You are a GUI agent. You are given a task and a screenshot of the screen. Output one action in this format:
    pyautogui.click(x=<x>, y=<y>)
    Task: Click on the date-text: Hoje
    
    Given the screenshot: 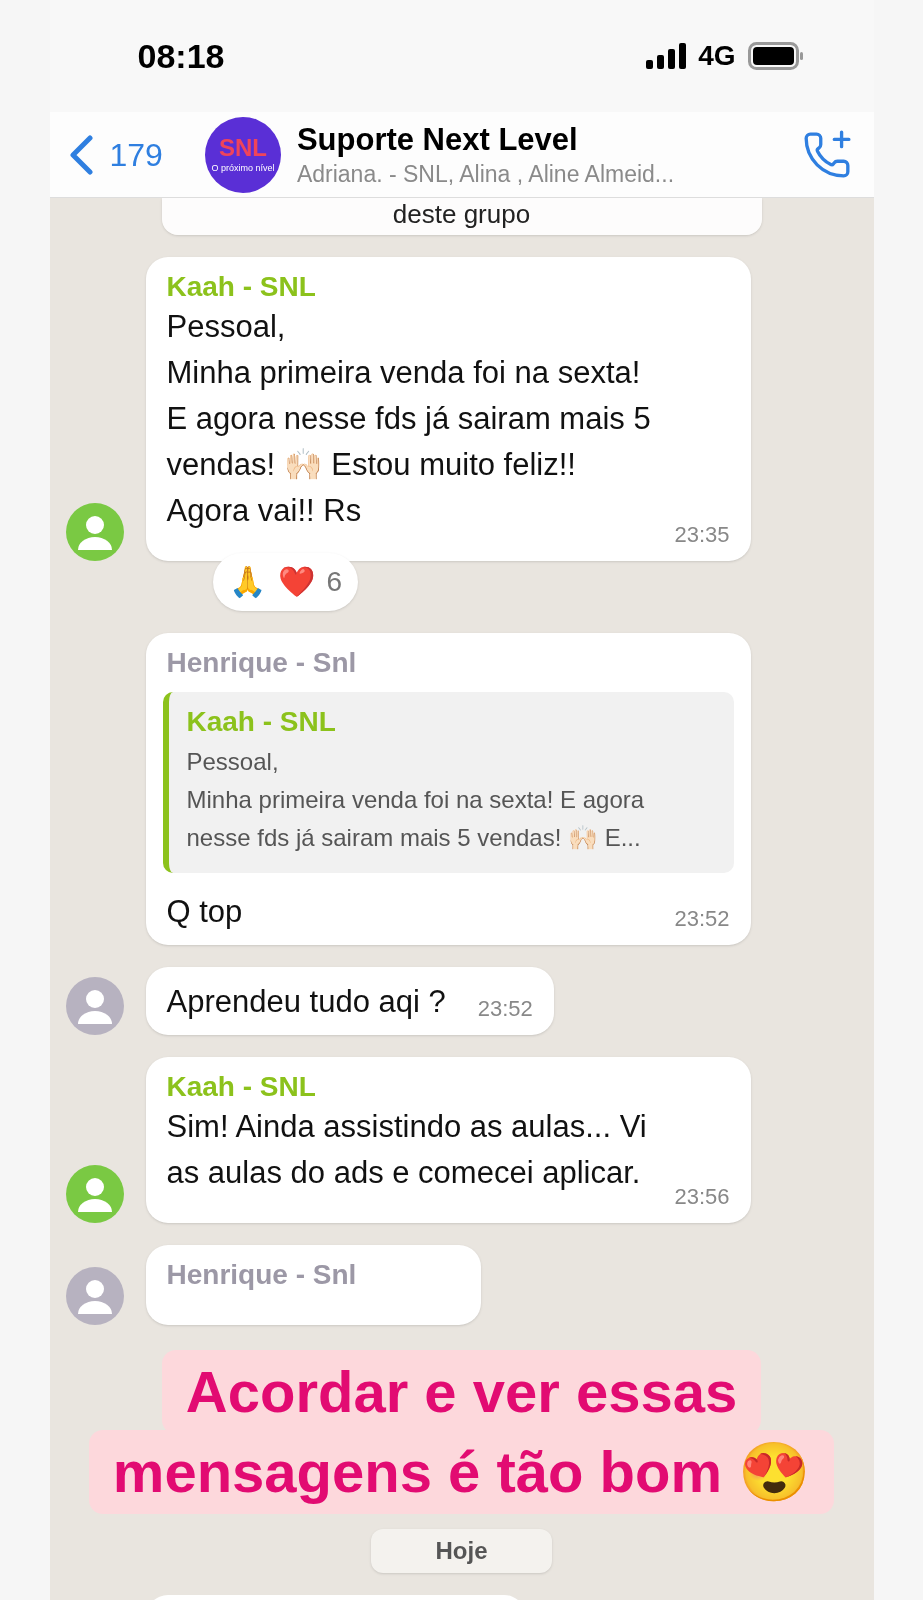 What is the action you would take?
    pyautogui.click(x=461, y=1550)
    